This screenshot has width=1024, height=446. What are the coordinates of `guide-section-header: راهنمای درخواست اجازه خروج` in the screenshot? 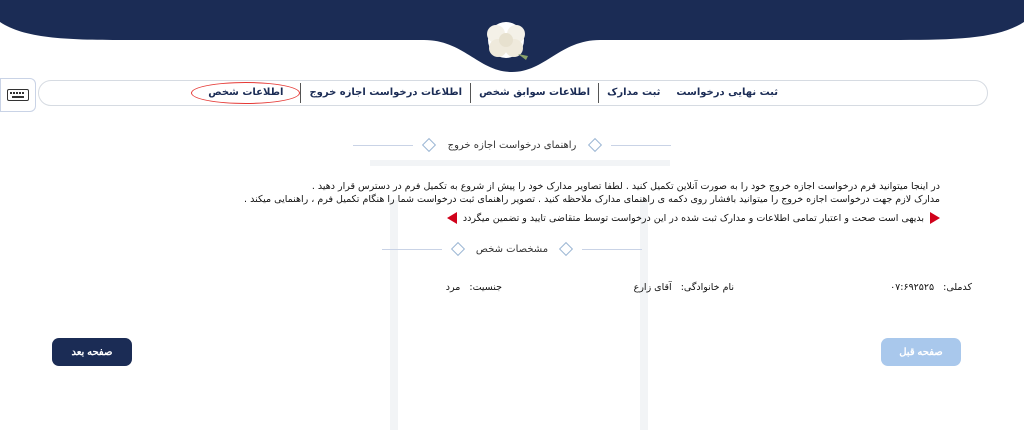 It's located at (512, 145).